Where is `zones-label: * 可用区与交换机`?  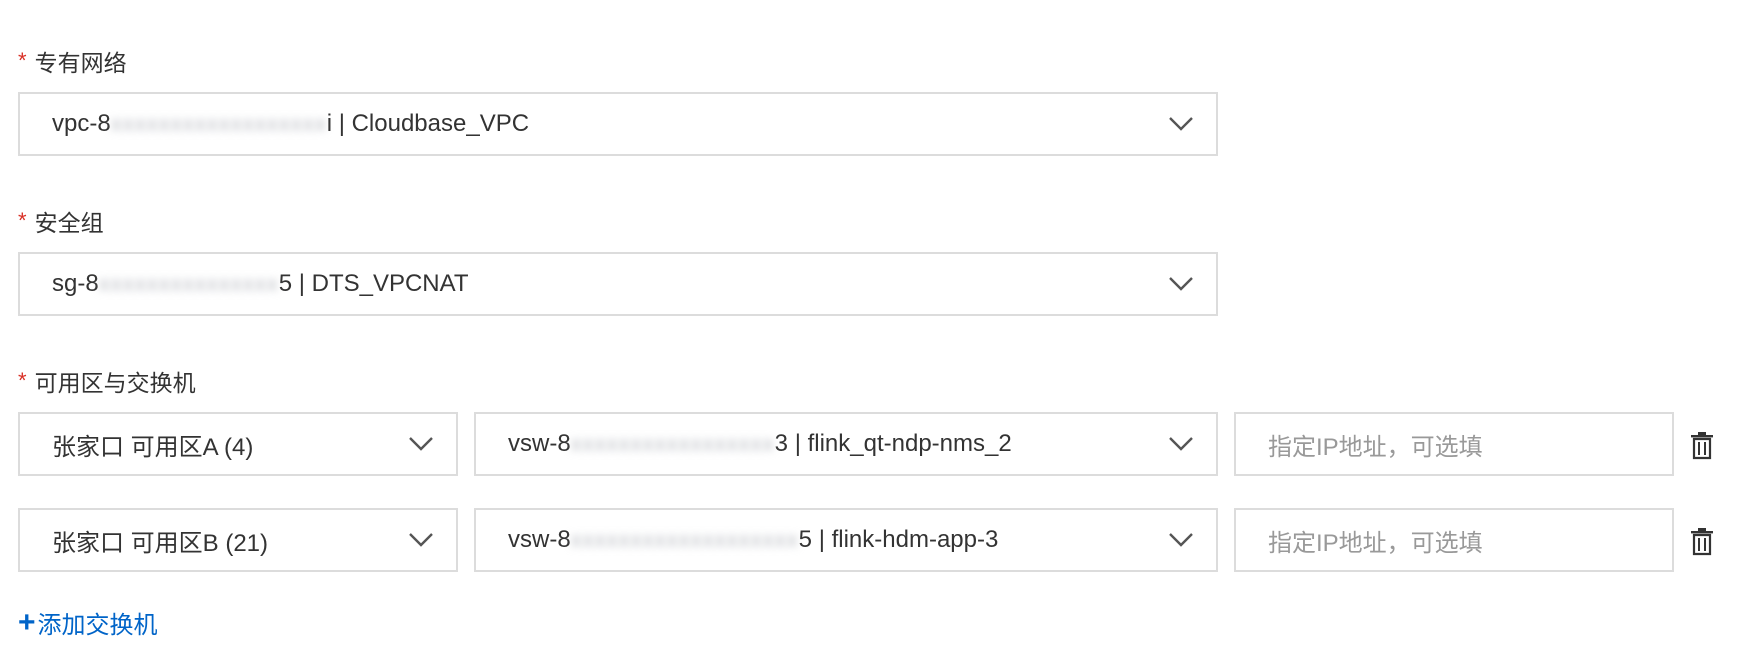
zones-label: * 可用区与交换机 is located at coordinates (107, 381).